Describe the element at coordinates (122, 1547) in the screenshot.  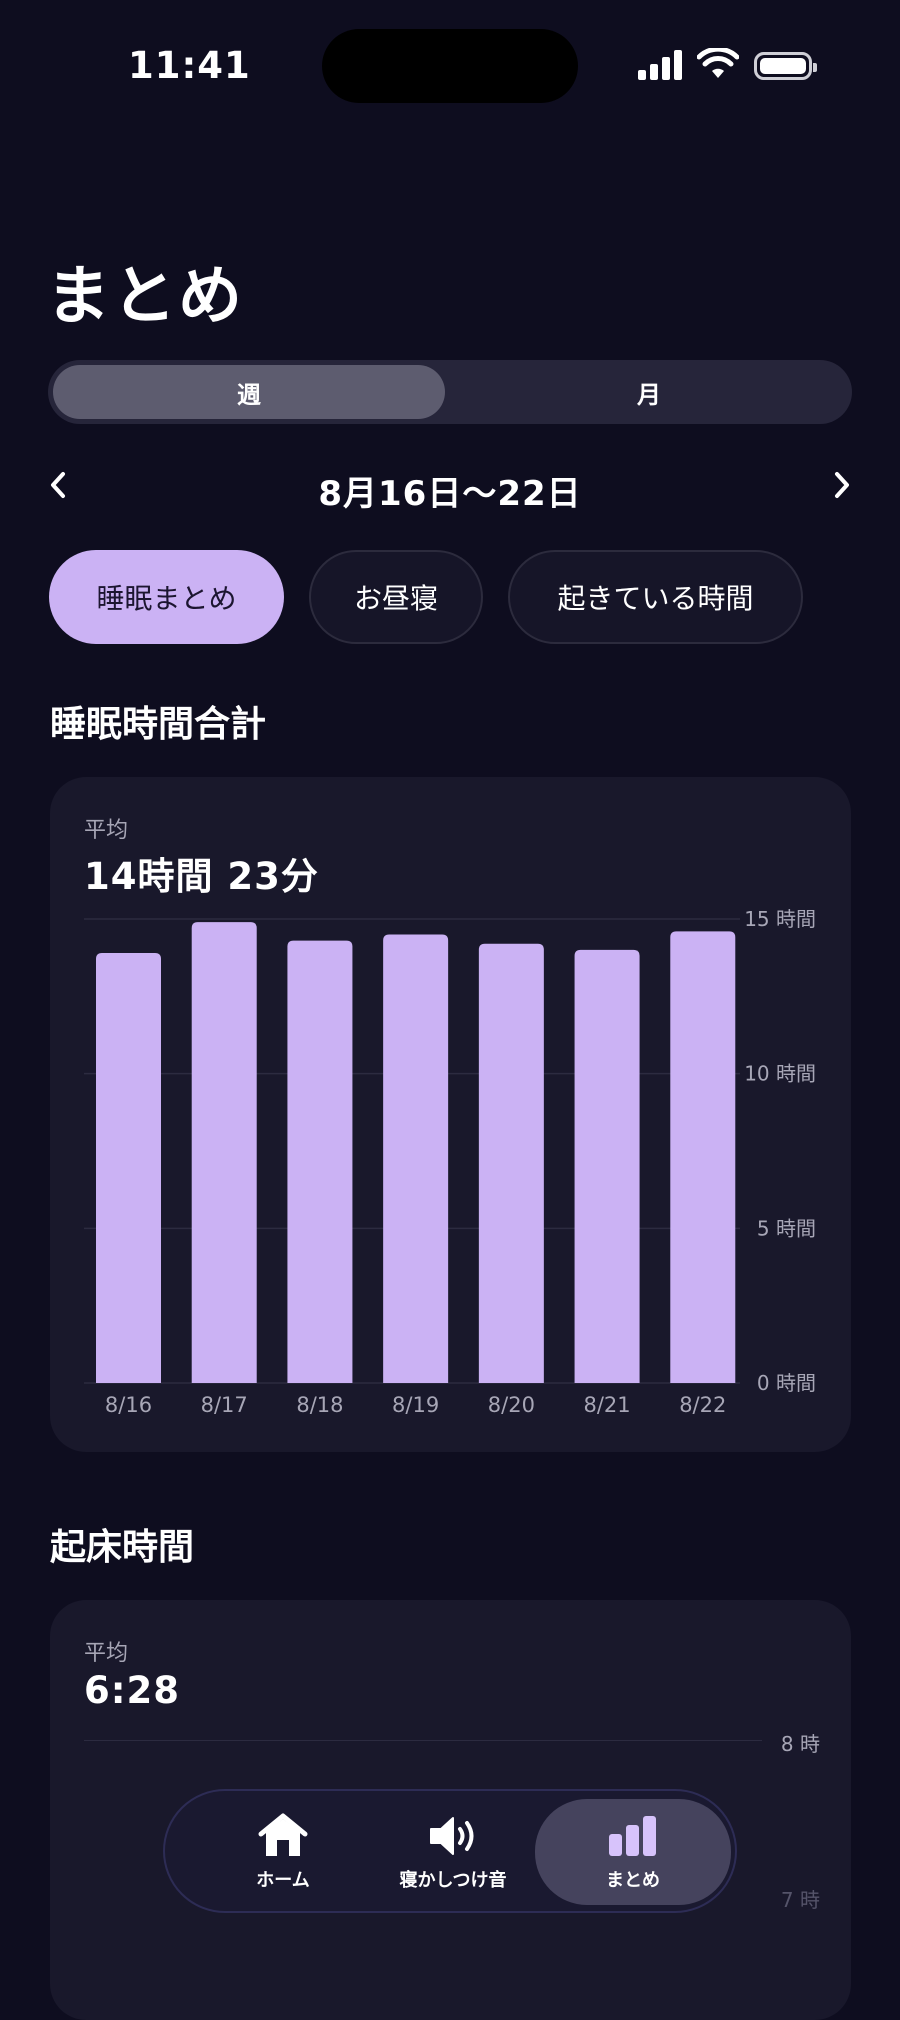
I see `wake-time-heading: 起床時間` at that location.